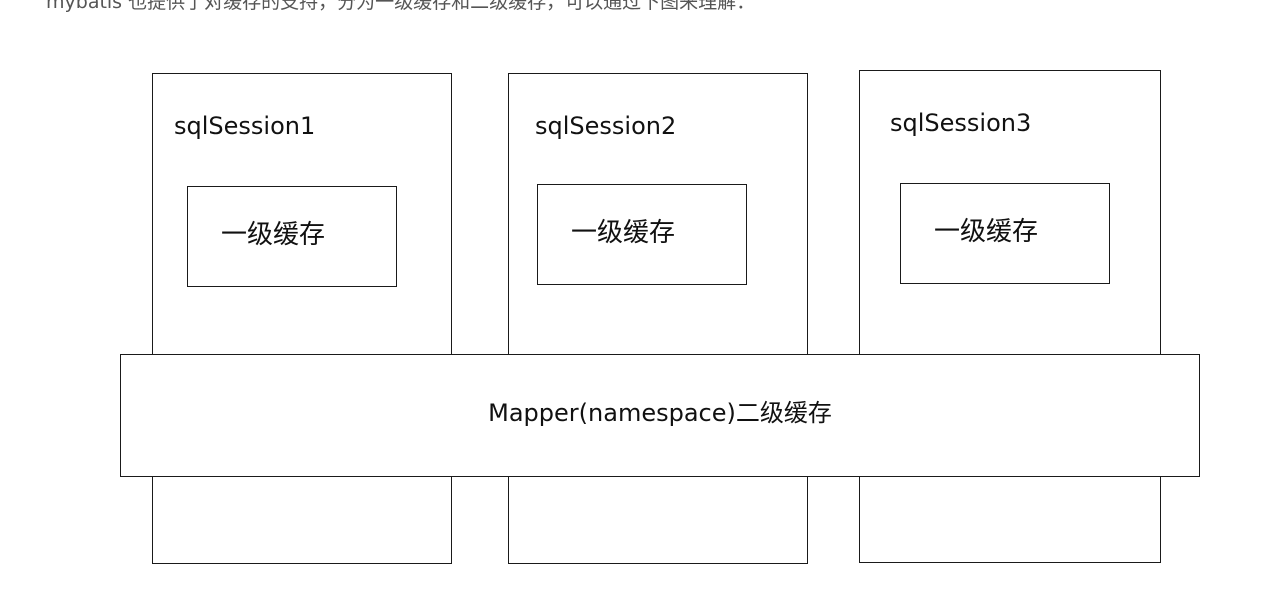 The width and height of the screenshot is (1272, 596). Describe the element at coordinates (986, 232) in the screenshot. I see `first-level-cache-label-3: 一级缓存` at that location.